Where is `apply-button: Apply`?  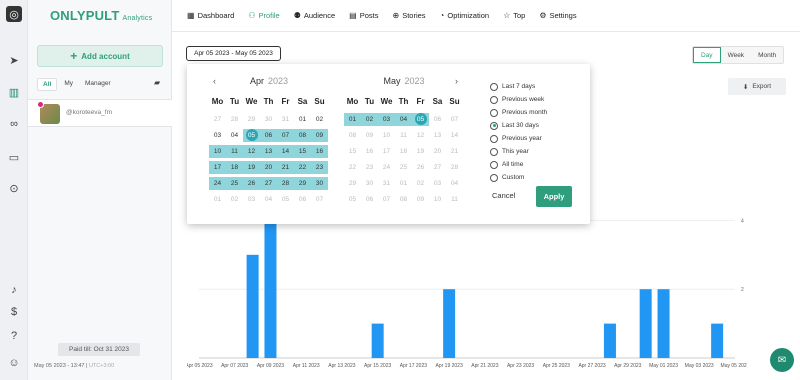
apply-button: Apply is located at coordinates (554, 196).